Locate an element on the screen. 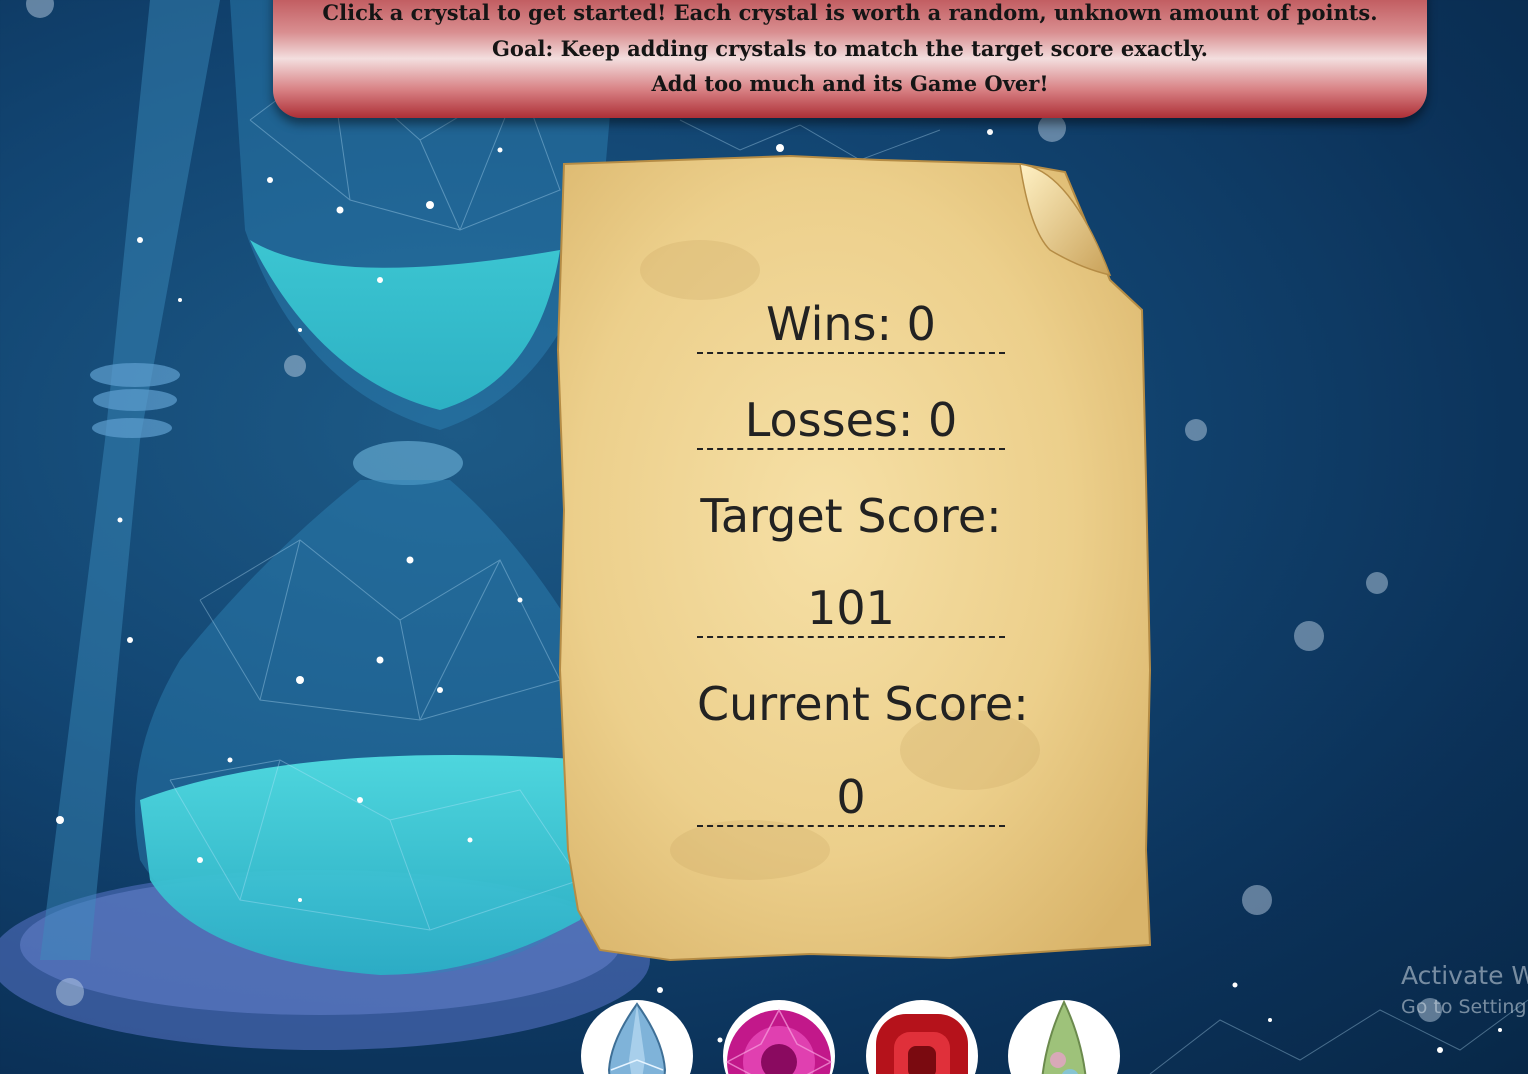 The width and height of the screenshot is (1528, 1074). activate-windows-watermark: Activate W Go to Setting is located at coordinates (1464, 989).